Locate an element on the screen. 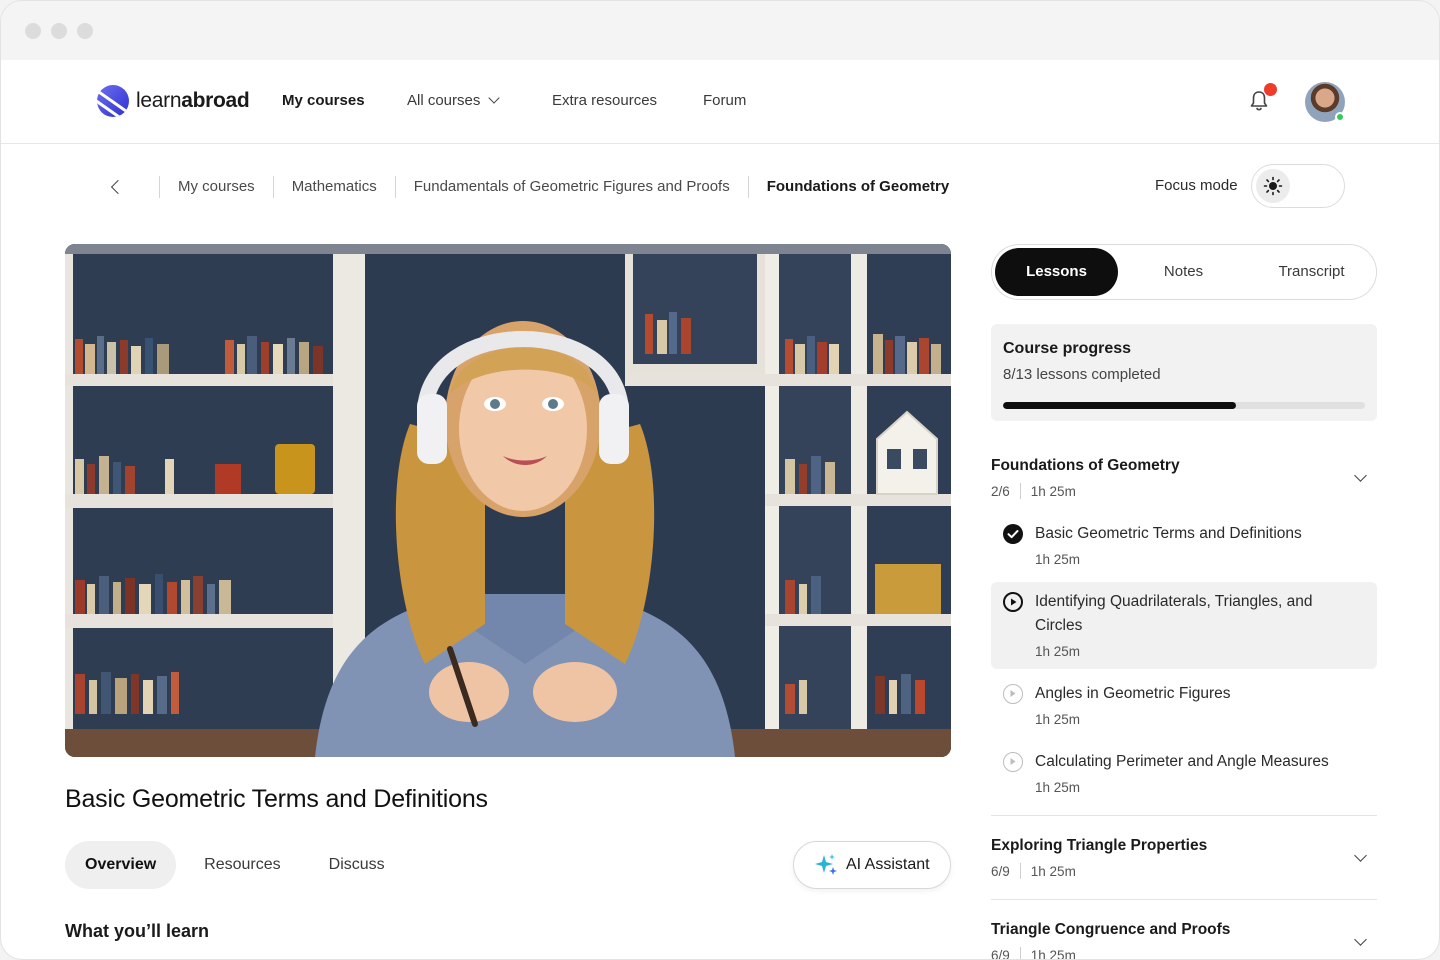 This screenshot has height=960, width=1440. section-title: Triangle Congruence and Proofs is located at coordinates (1111, 929).